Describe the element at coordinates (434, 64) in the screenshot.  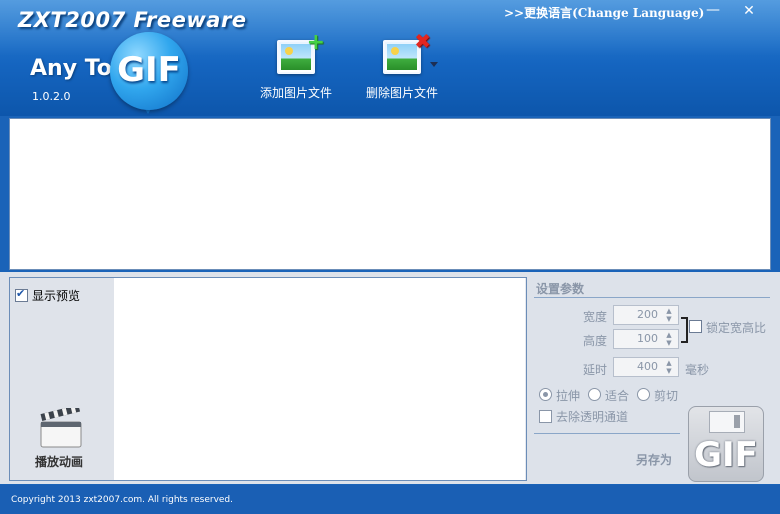
I see `dropdown-arrow-icon` at that location.